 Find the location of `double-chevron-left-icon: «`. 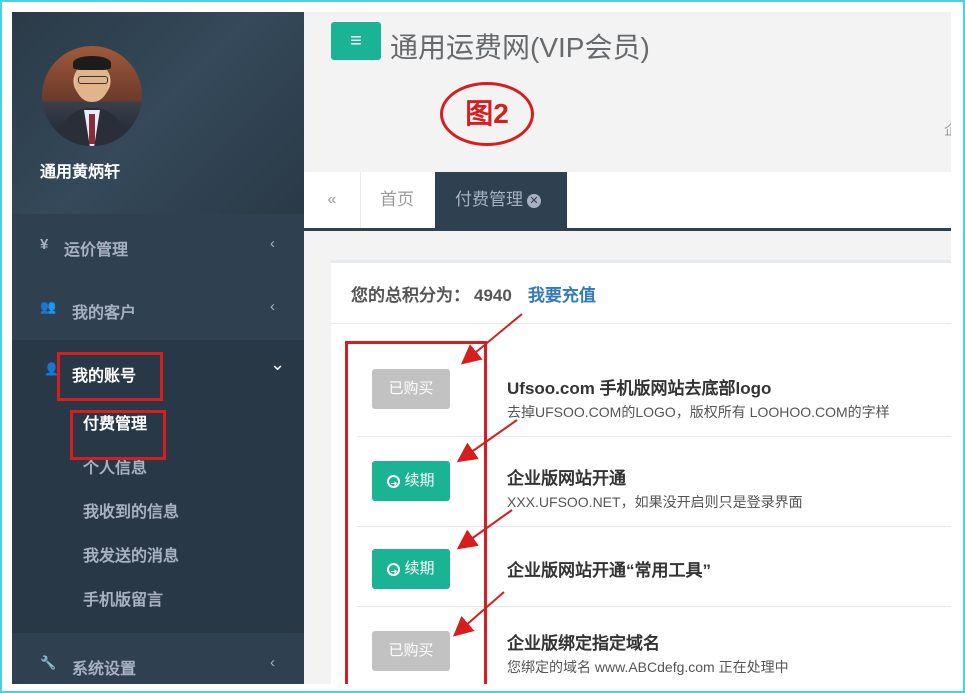

double-chevron-left-icon: « is located at coordinates (332, 200).